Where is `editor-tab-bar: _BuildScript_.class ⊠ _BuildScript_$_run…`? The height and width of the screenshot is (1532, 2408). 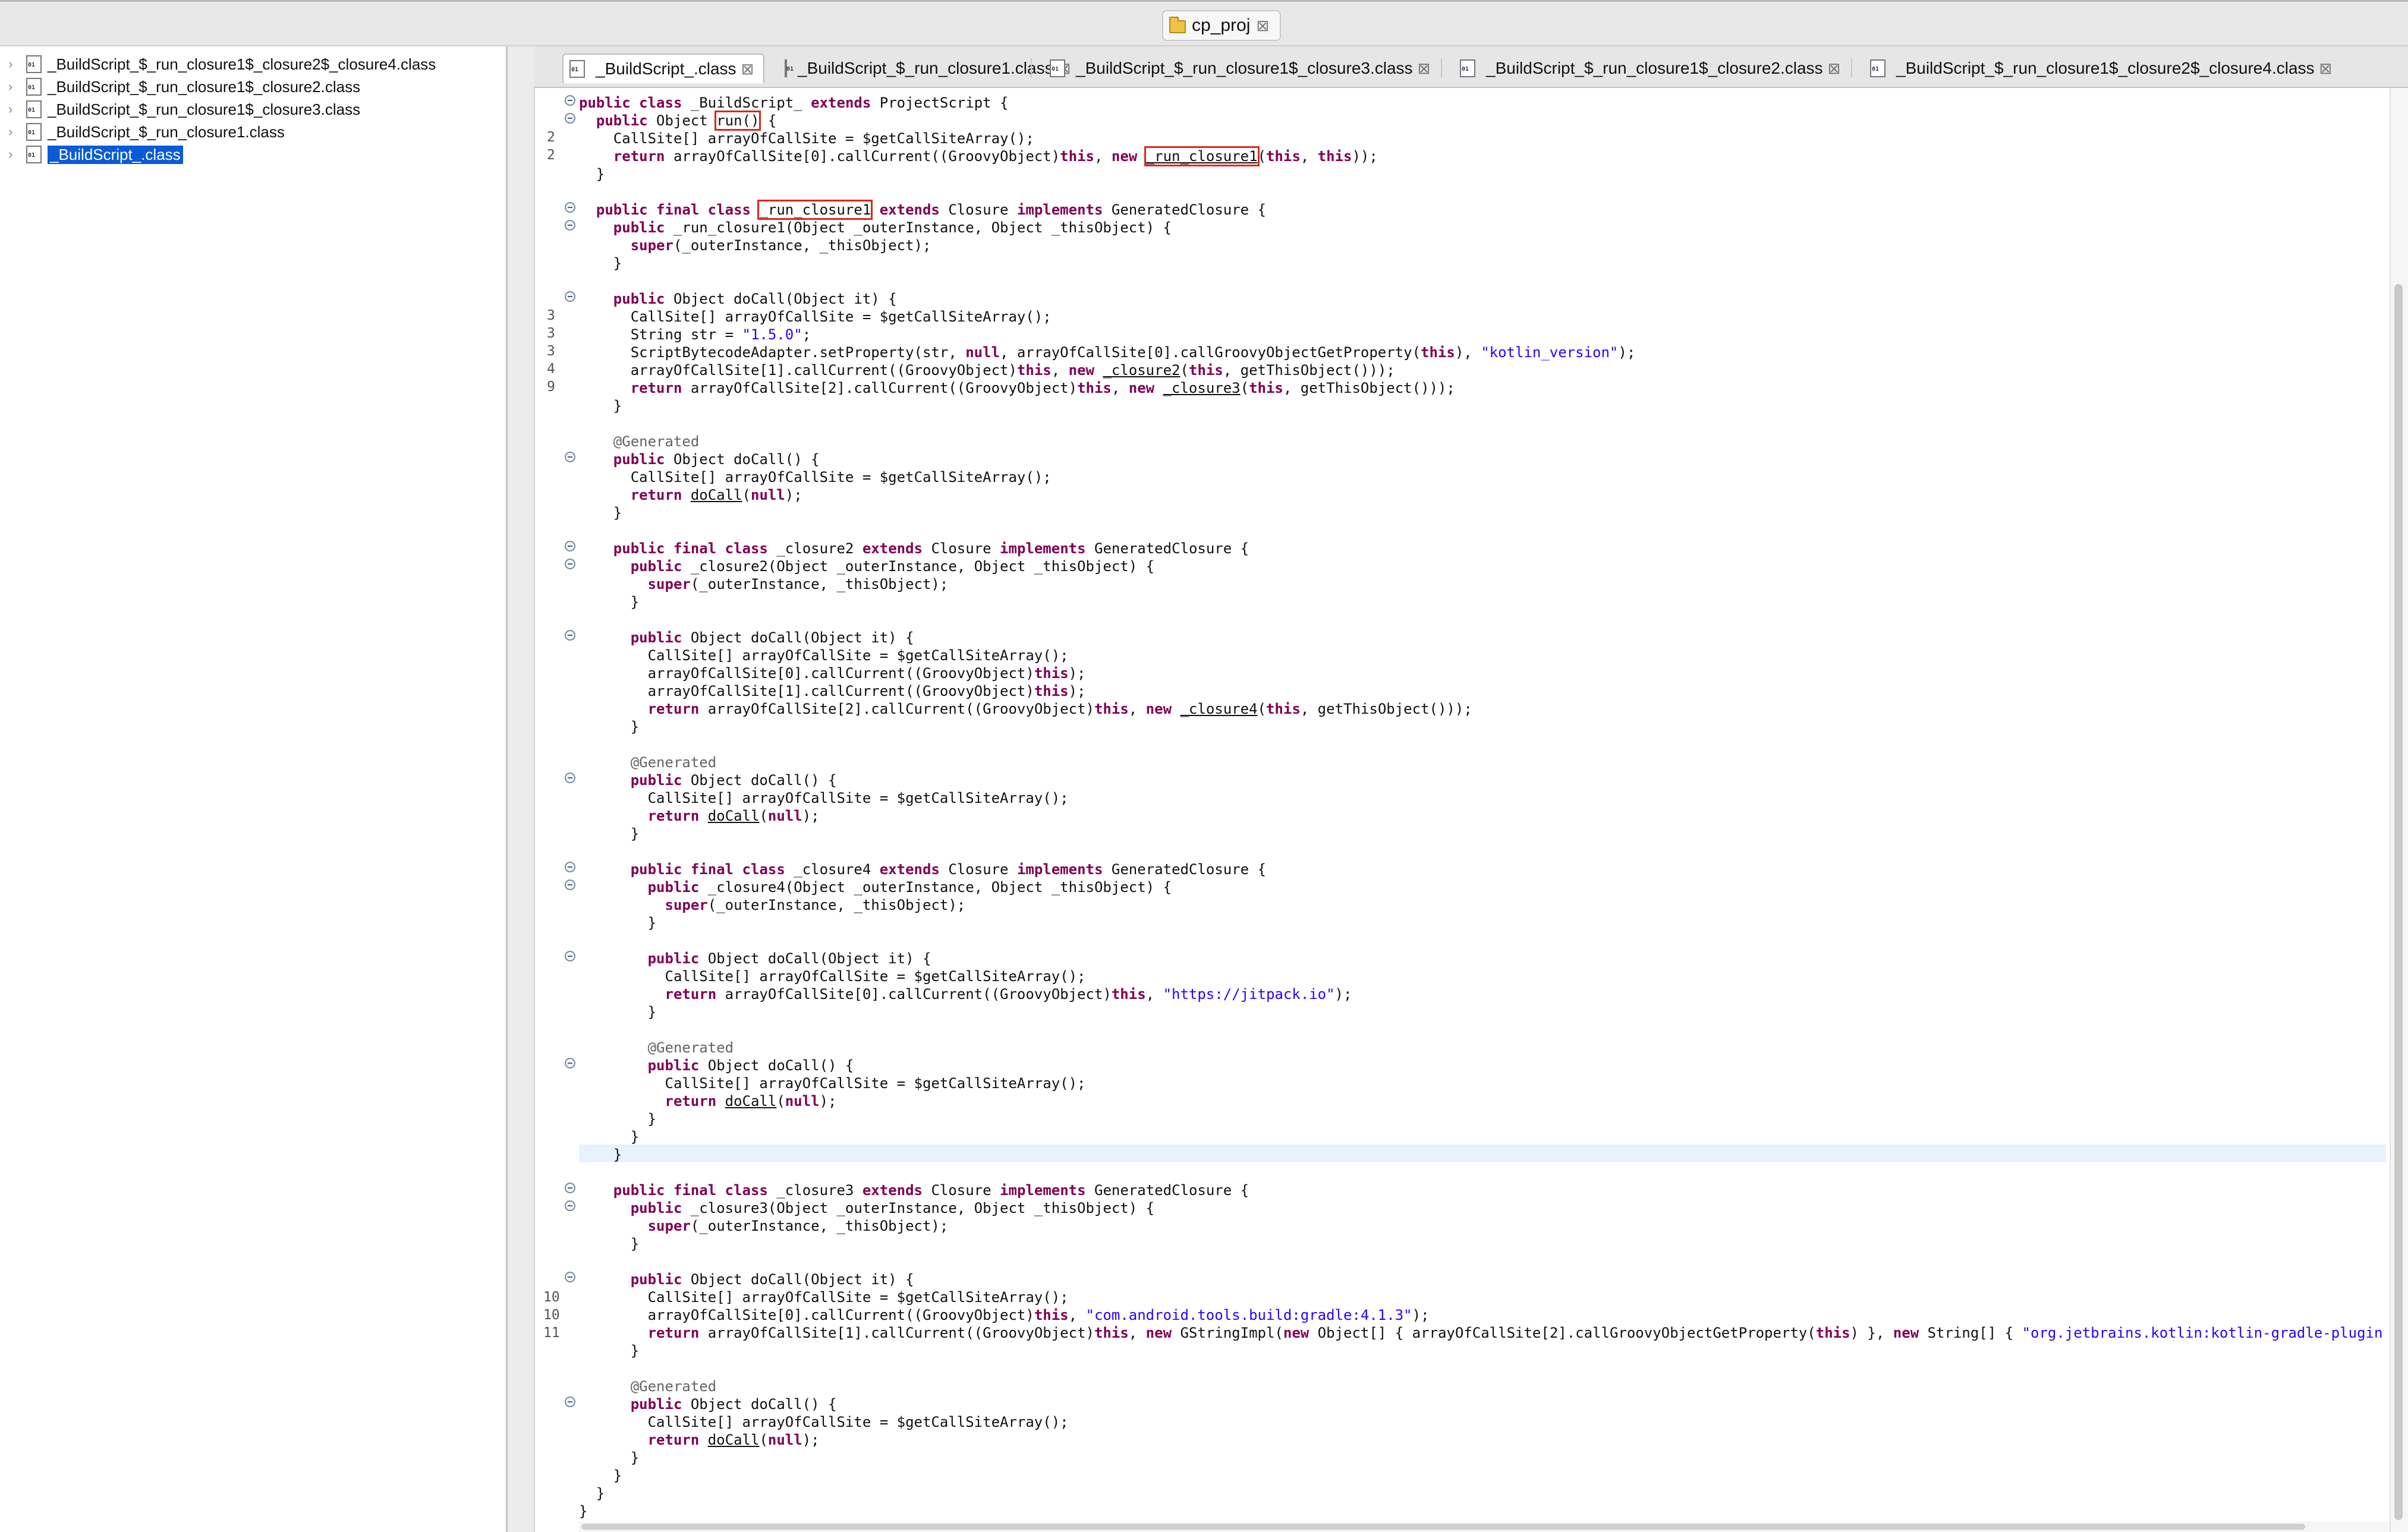
editor-tab-bar: _BuildScript_.class ⊠ _BuildScript_$_run… is located at coordinates (1471, 67).